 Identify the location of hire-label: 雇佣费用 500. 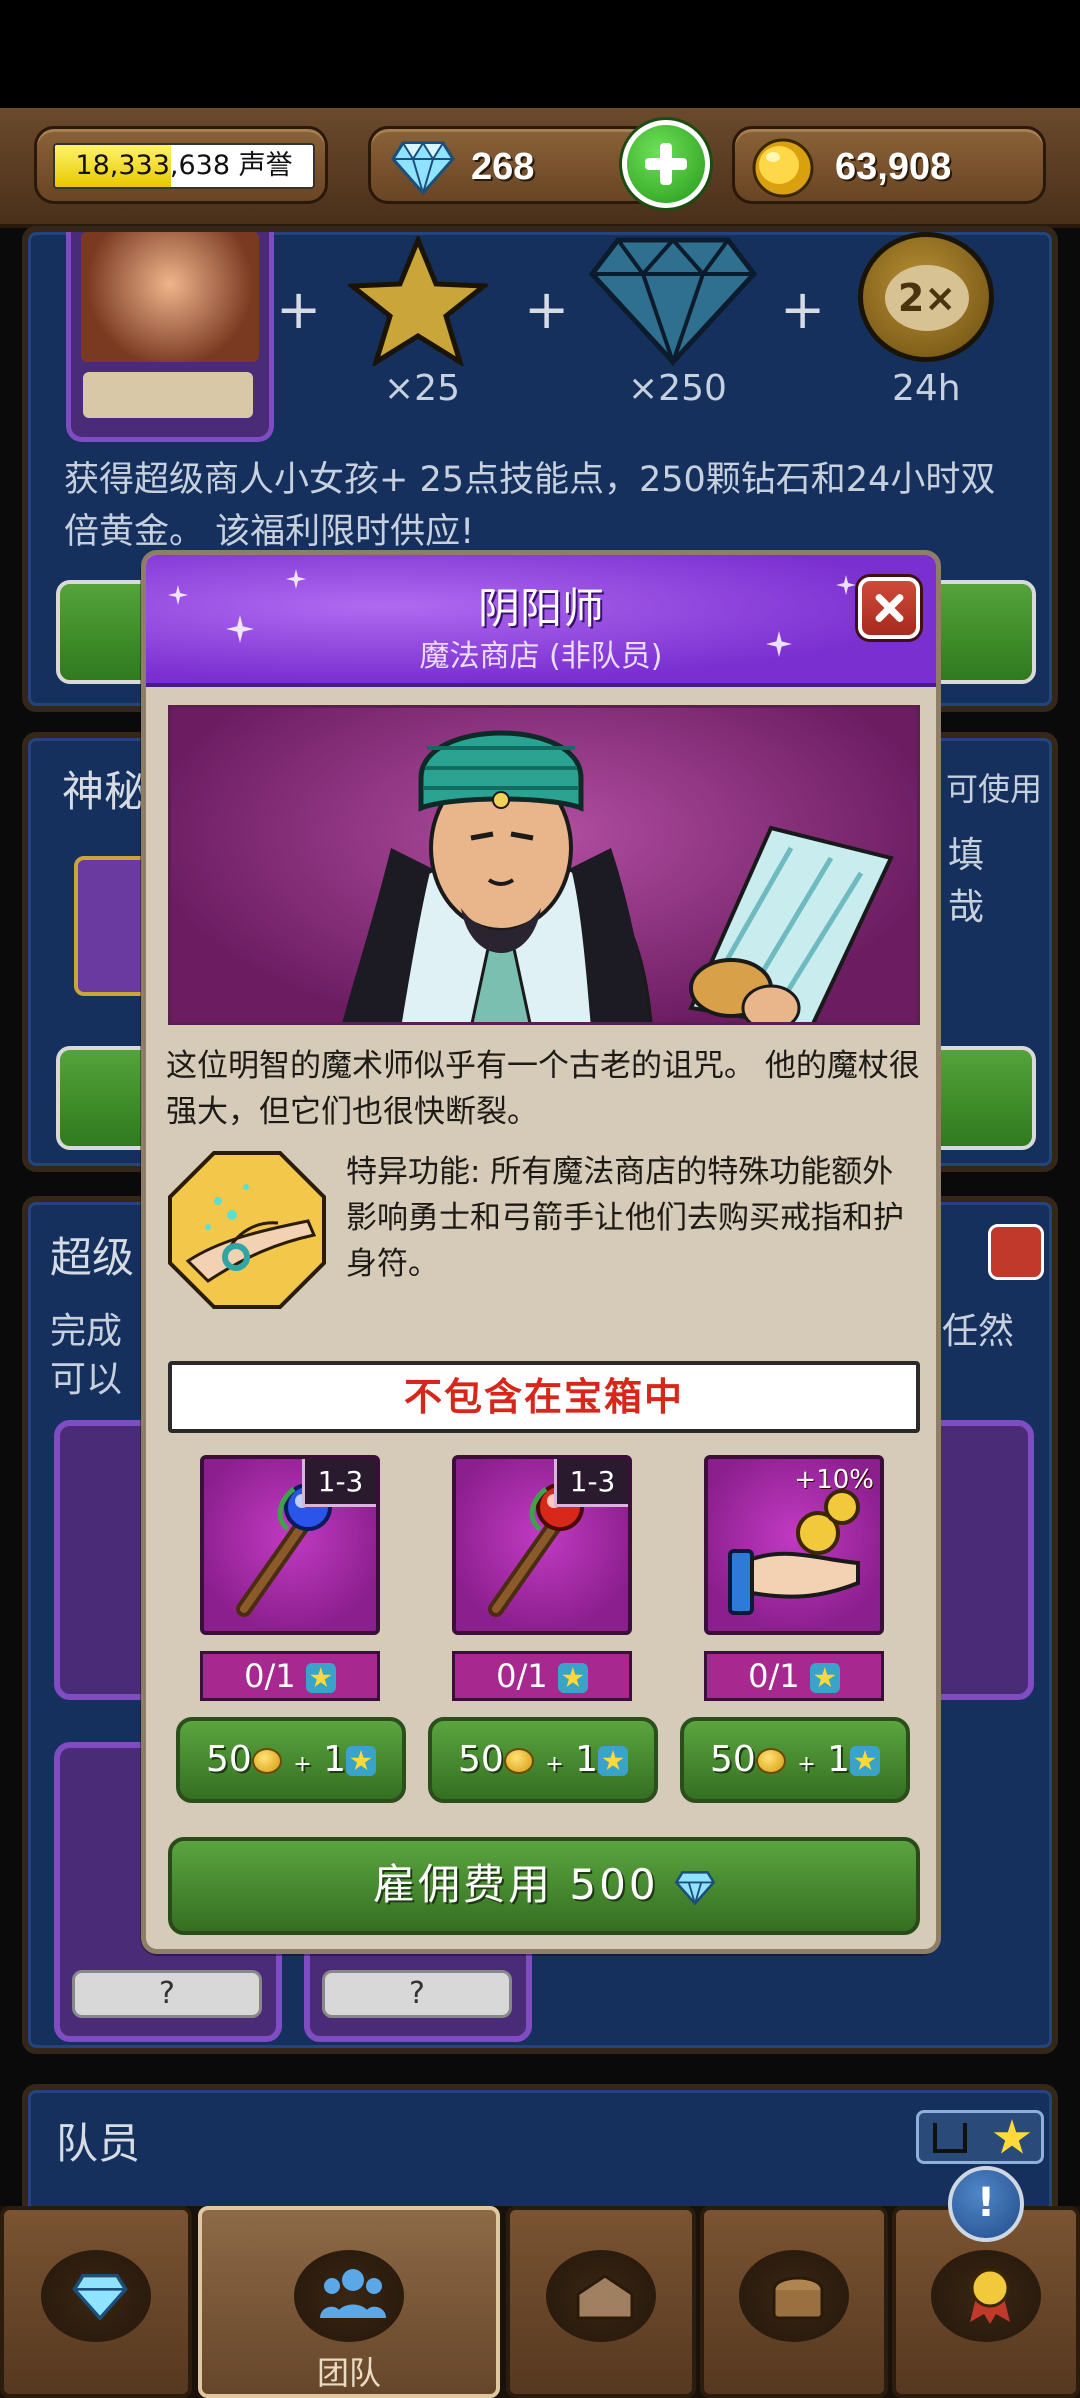
(516, 1884).